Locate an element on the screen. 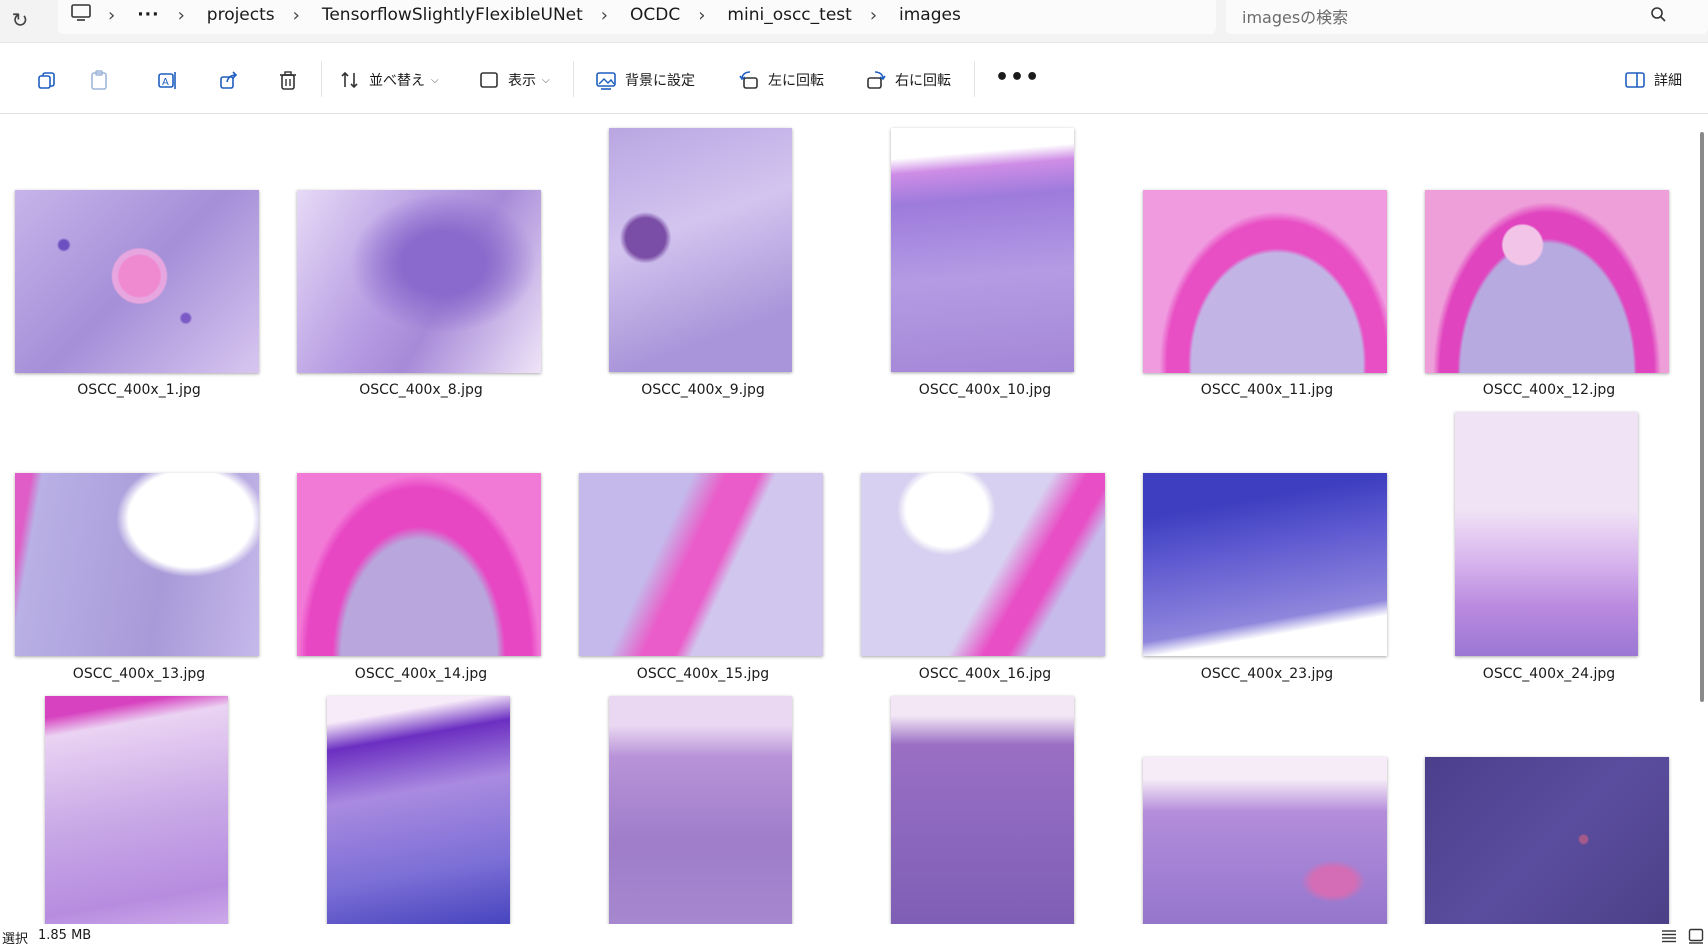 The height and width of the screenshot is (950, 1708). rename-icon: A is located at coordinates (167, 80).